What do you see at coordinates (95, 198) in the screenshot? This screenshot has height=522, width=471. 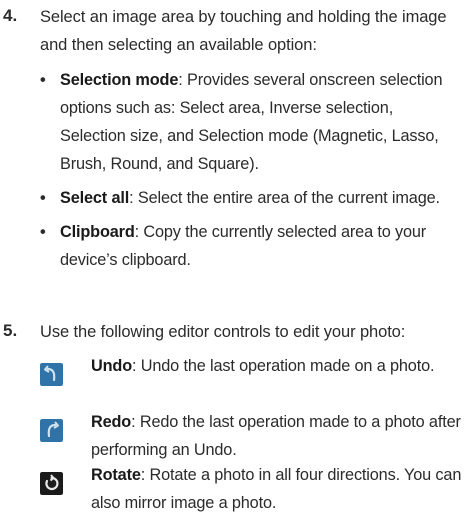 I see `option-term: Select all` at bounding box center [95, 198].